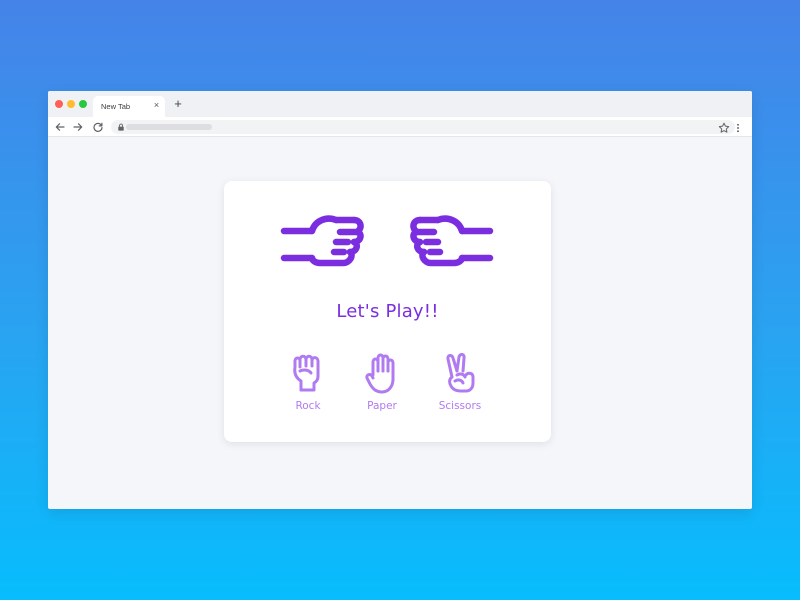  I want to click on open-hand-icon, so click(380, 373).